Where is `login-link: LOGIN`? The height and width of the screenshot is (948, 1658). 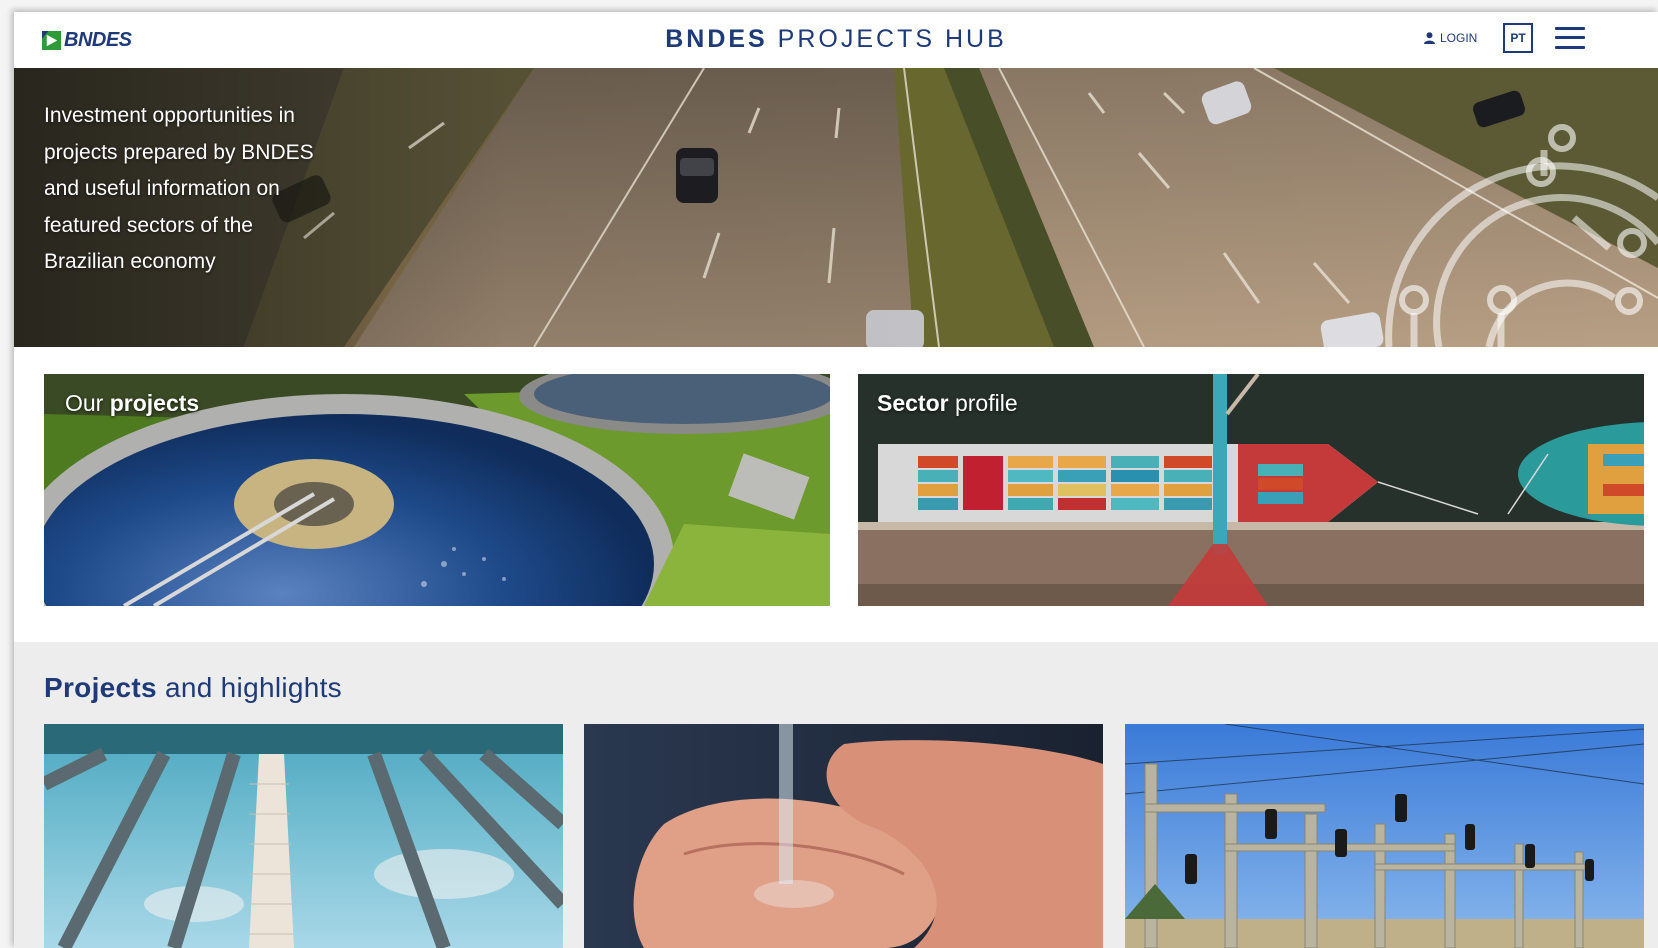
login-link: LOGIN is located at coordinates (1450, 38).